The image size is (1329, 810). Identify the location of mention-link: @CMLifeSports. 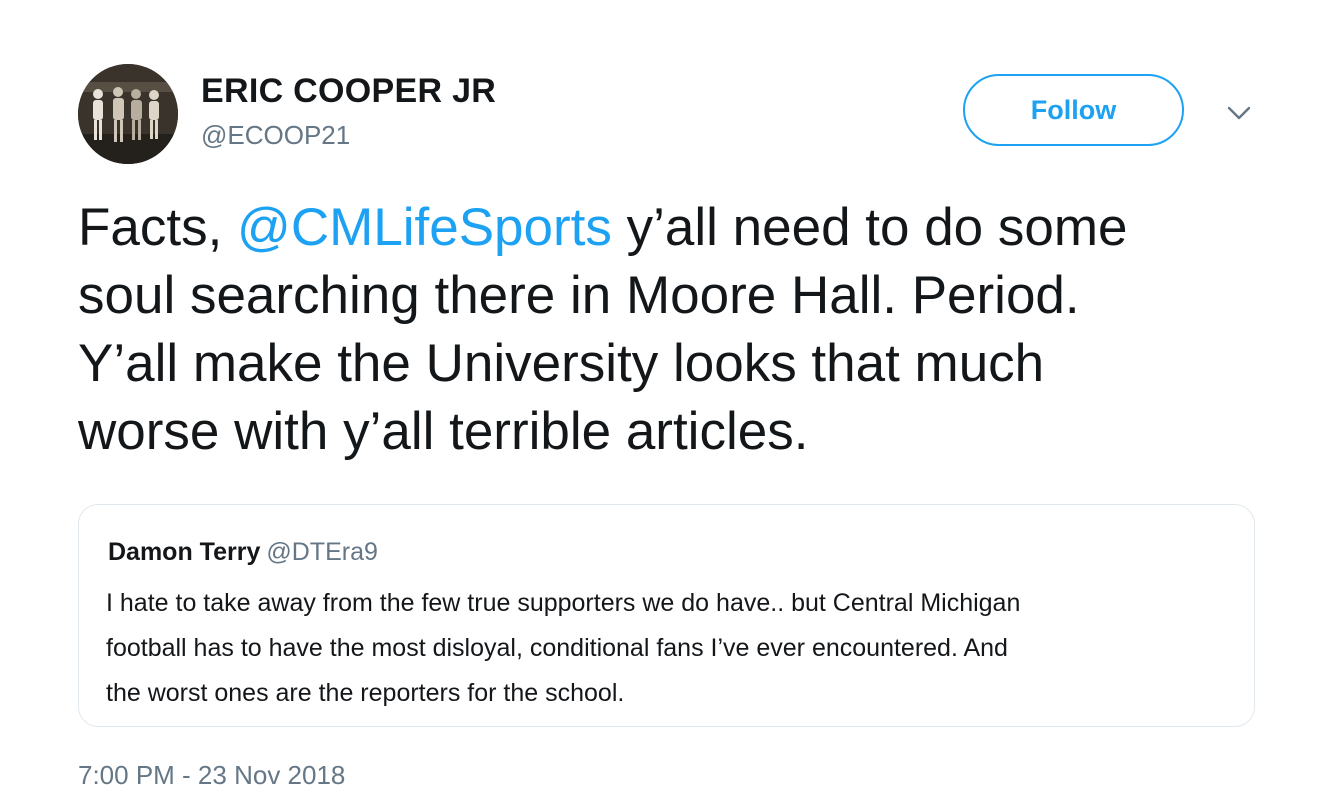
(424, 227).